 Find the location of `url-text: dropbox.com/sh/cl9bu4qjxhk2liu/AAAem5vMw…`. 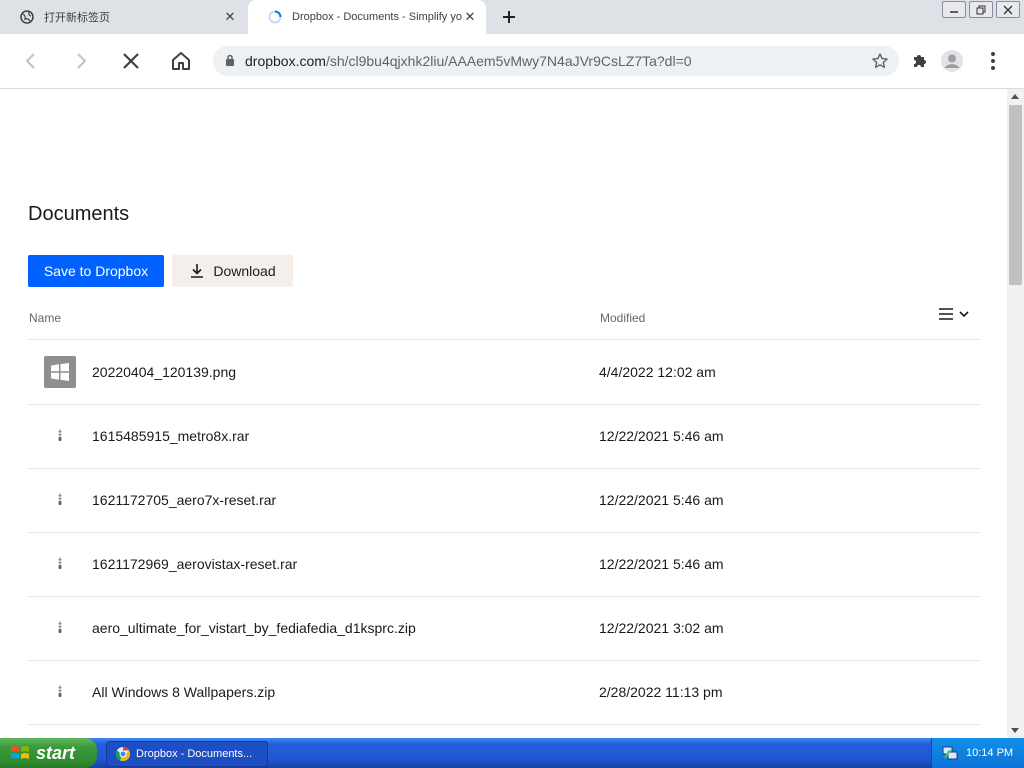

url-text: dropbox.com/sh/cl9bu4qjxhk2liu/AAAem5vMw… is located at coordinates (468, 61).